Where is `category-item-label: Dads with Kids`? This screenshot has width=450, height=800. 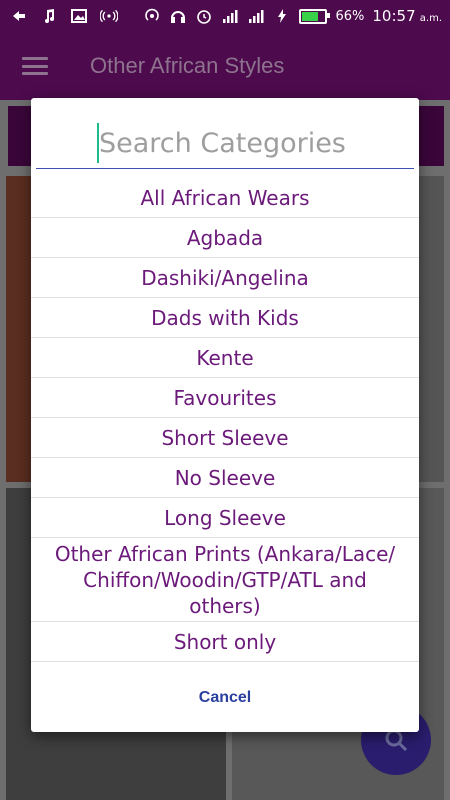
category-item-label: Dads with Kids is located at coordinates (225, 317).